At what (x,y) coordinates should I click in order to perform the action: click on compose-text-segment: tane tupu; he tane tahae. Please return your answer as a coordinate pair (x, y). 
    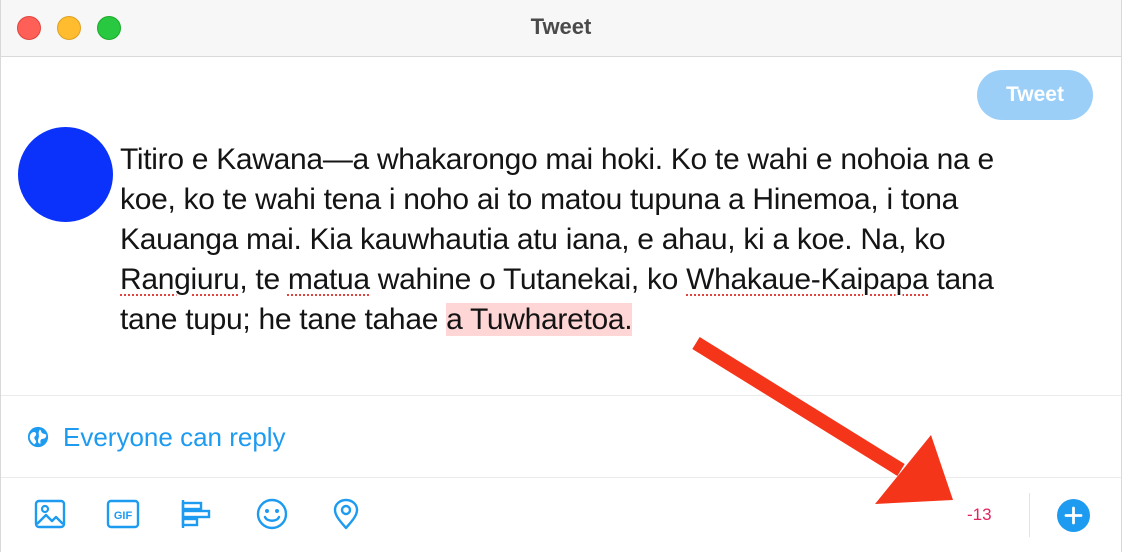
    Looking at the image, I should click on (283, 319).